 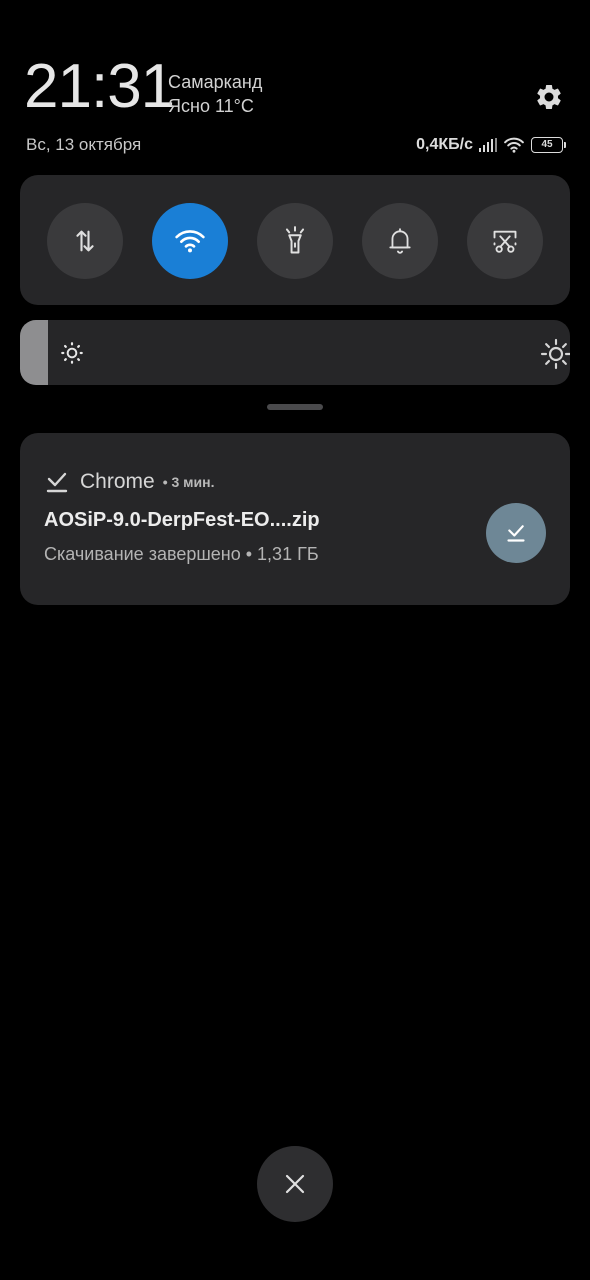 I want to click on scissors-screenshot-icon, so click(x=505, y=241).